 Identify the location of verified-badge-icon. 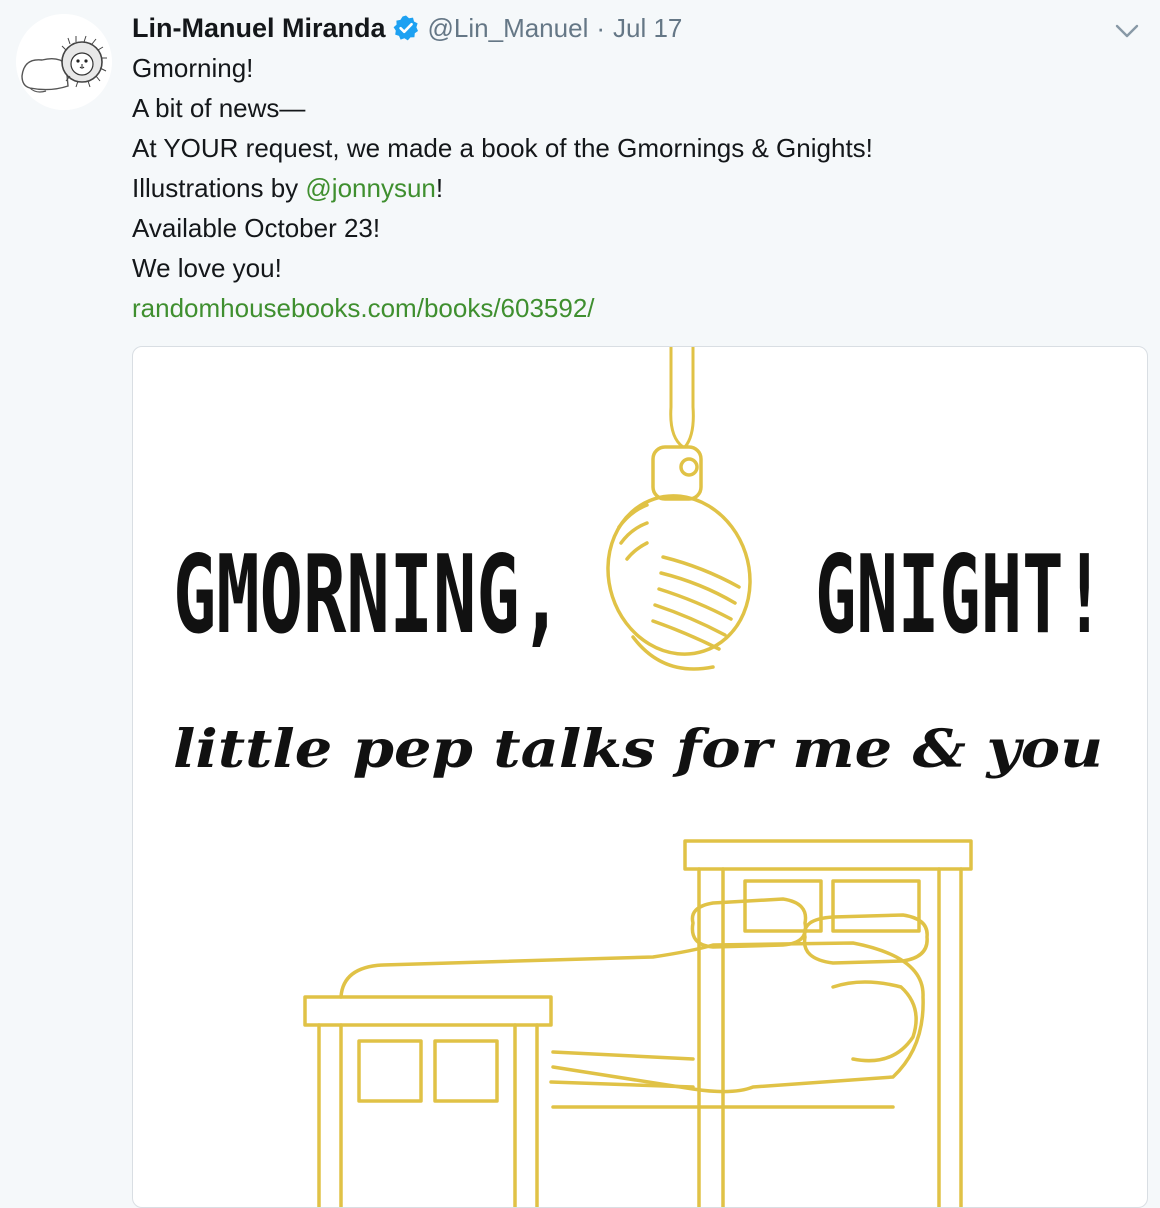
(406, 28).